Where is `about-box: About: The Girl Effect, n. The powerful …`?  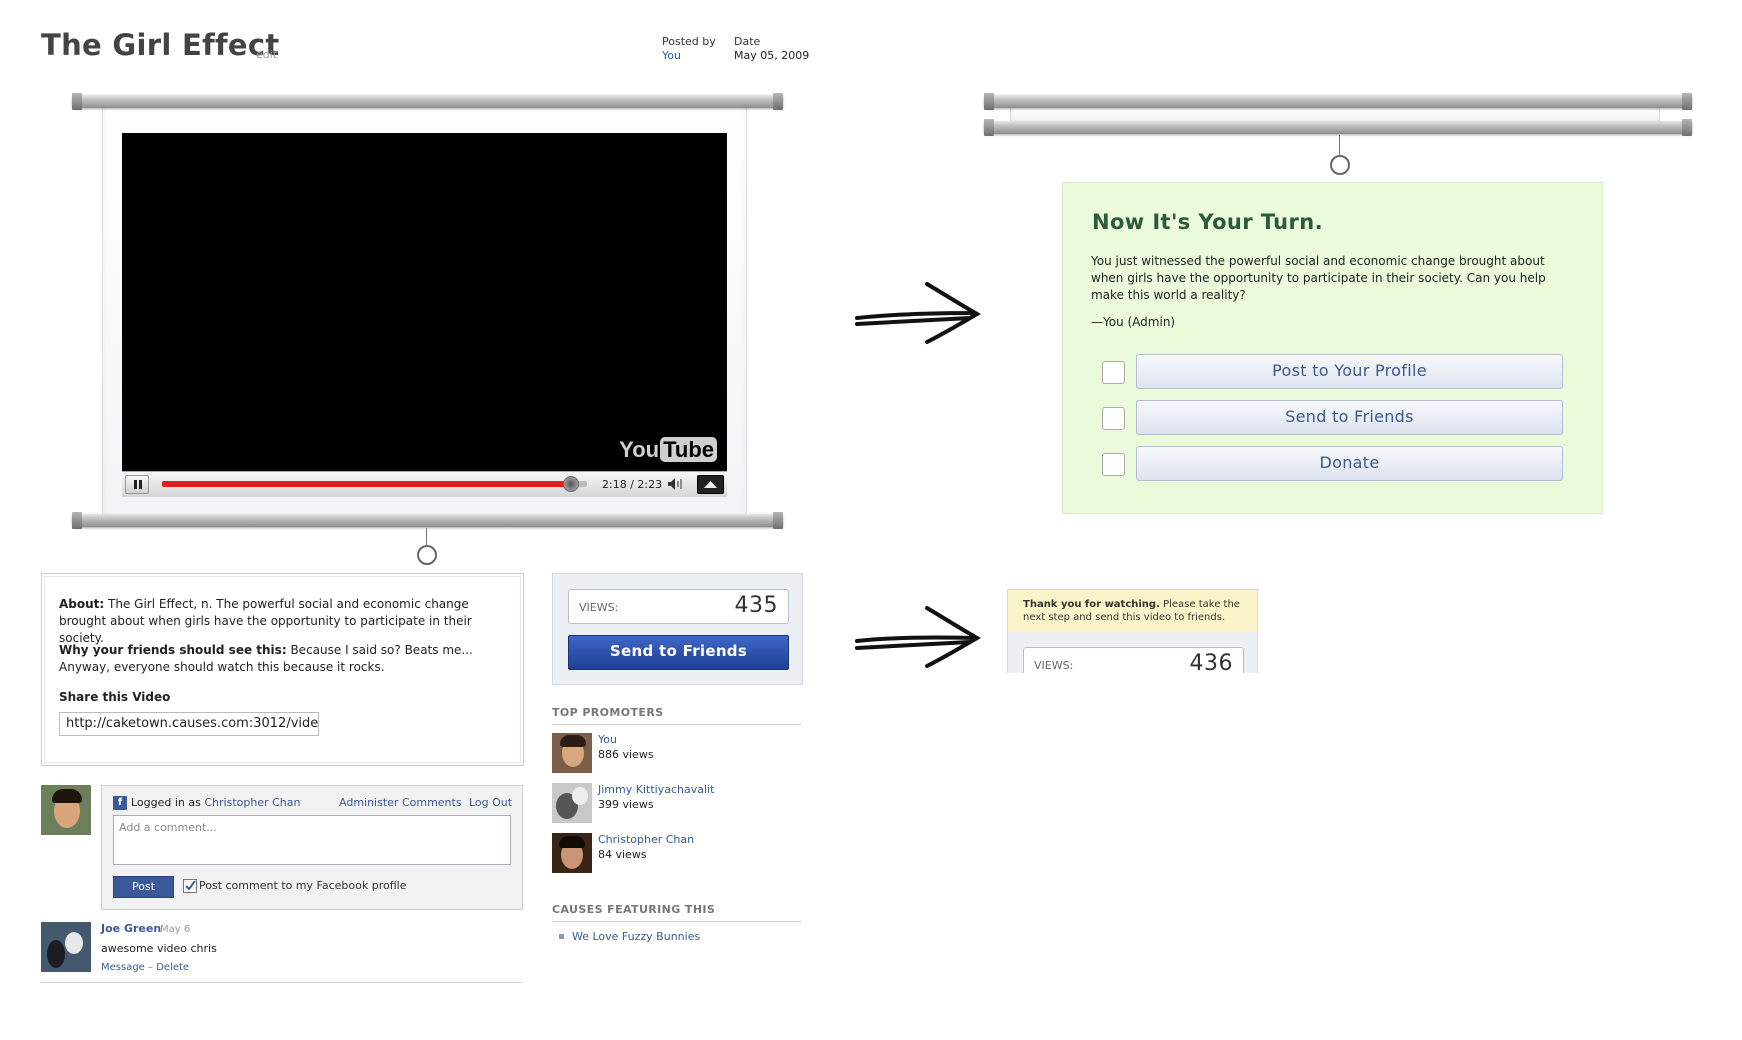 about-box: About: The Girl Effect, n. The powerful … is located at coordinates (282, 669).